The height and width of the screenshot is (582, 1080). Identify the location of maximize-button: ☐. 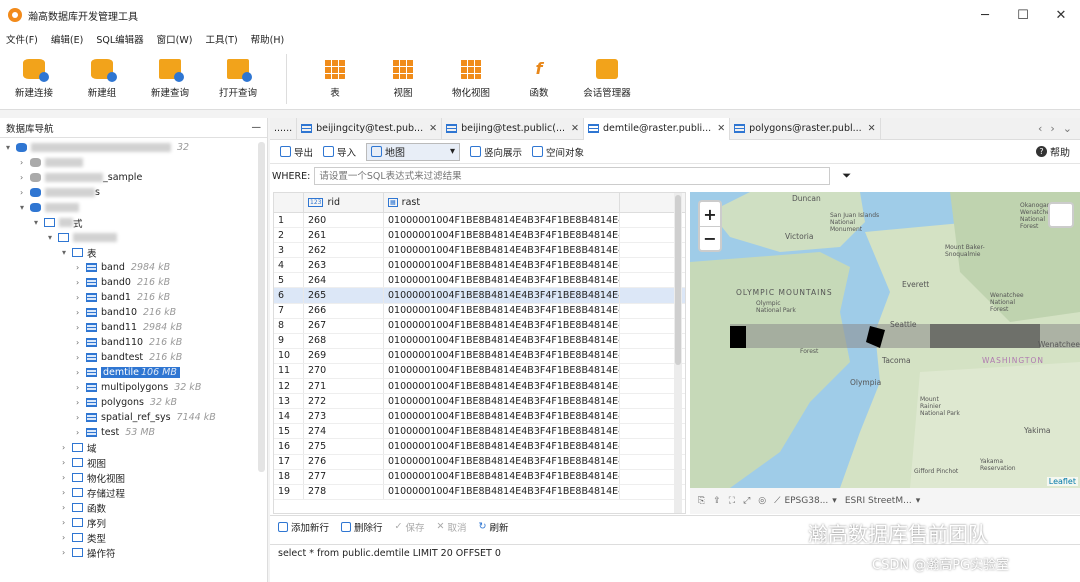
(1023, 15).